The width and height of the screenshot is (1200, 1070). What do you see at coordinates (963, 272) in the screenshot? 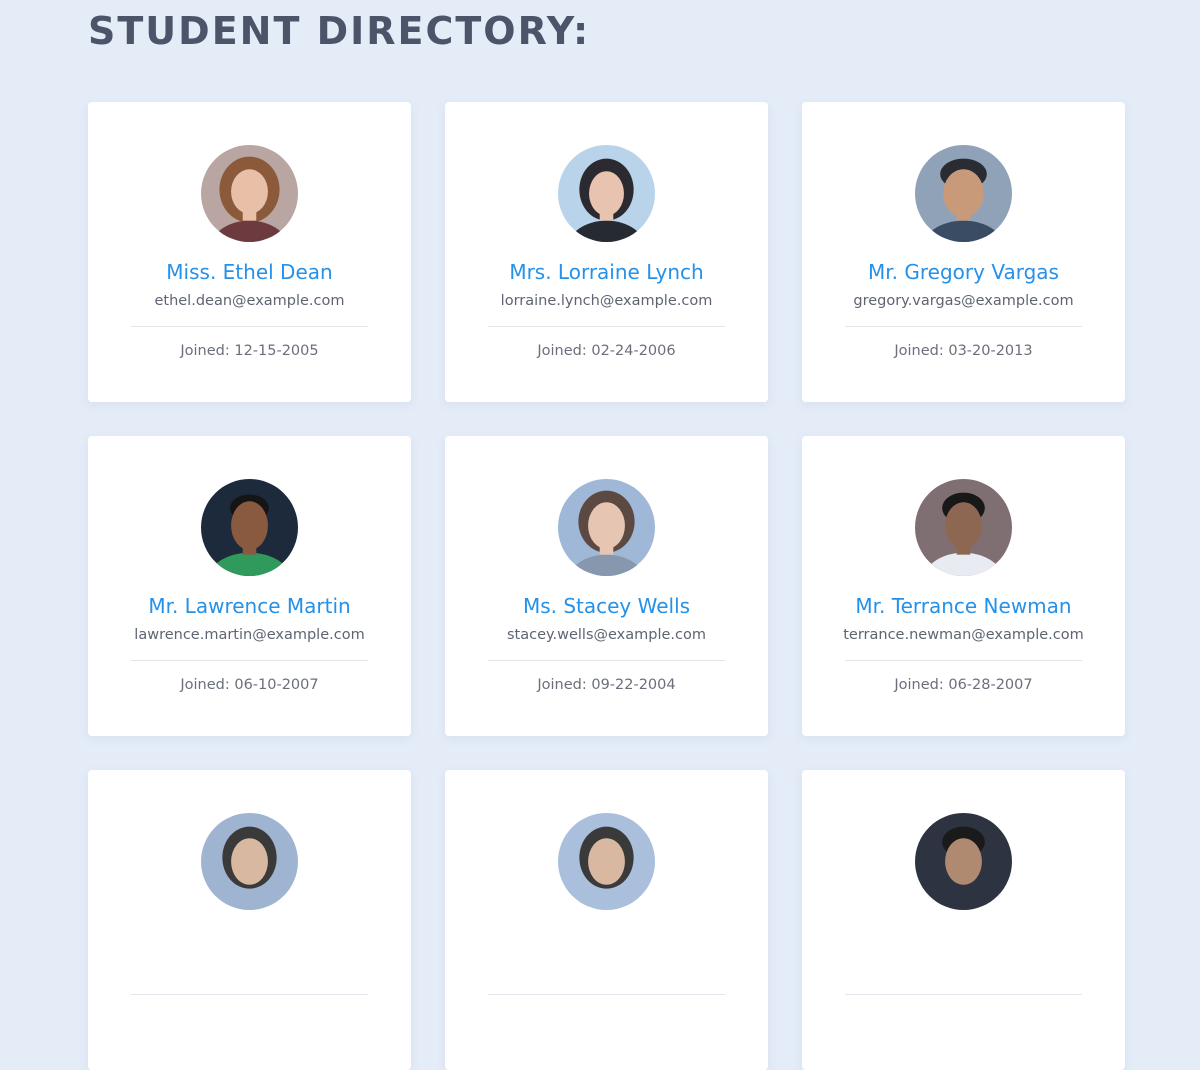
I see `student-name: Mr. Gregory Vargas` at bounding box center [963, 272].